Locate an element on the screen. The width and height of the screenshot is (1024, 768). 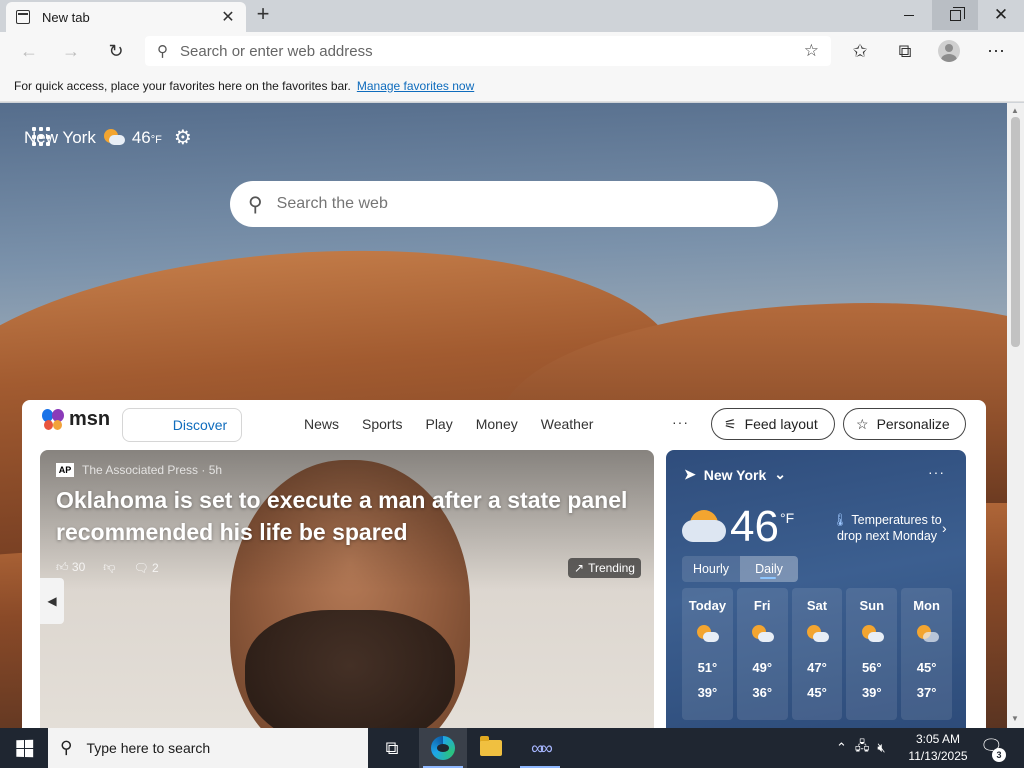
page-settings-gear-icon: ⚙ is located at coordinates (183, 137).